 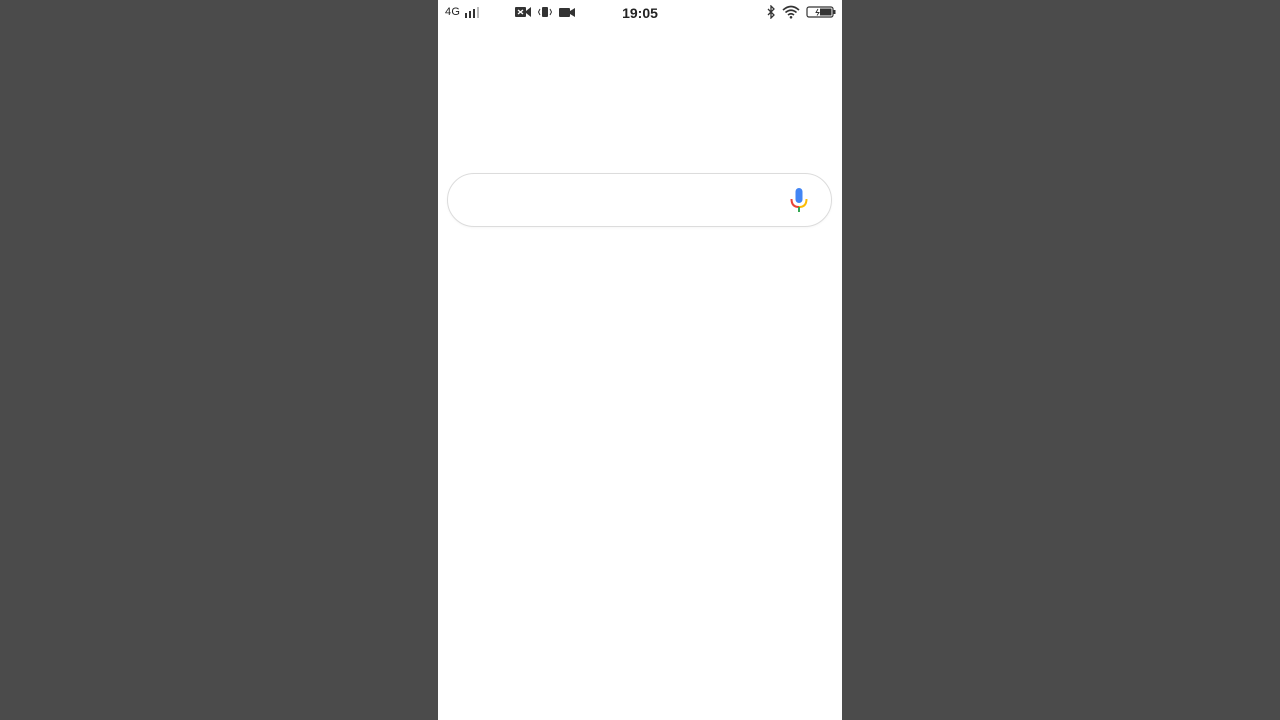 I want to click on bluetooth-icon, so click(x=771, y=12).